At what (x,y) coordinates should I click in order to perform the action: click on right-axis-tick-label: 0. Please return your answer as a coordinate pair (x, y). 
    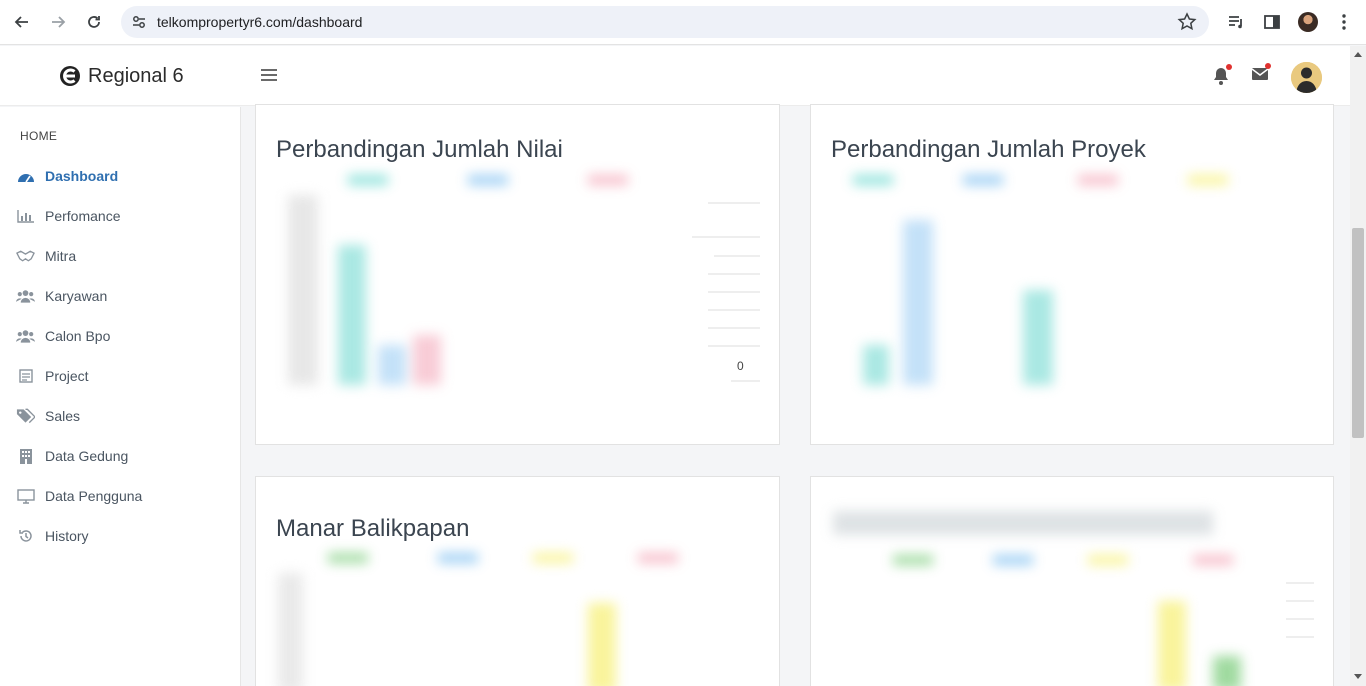
    Looking at the image, I should click on (740, 366).